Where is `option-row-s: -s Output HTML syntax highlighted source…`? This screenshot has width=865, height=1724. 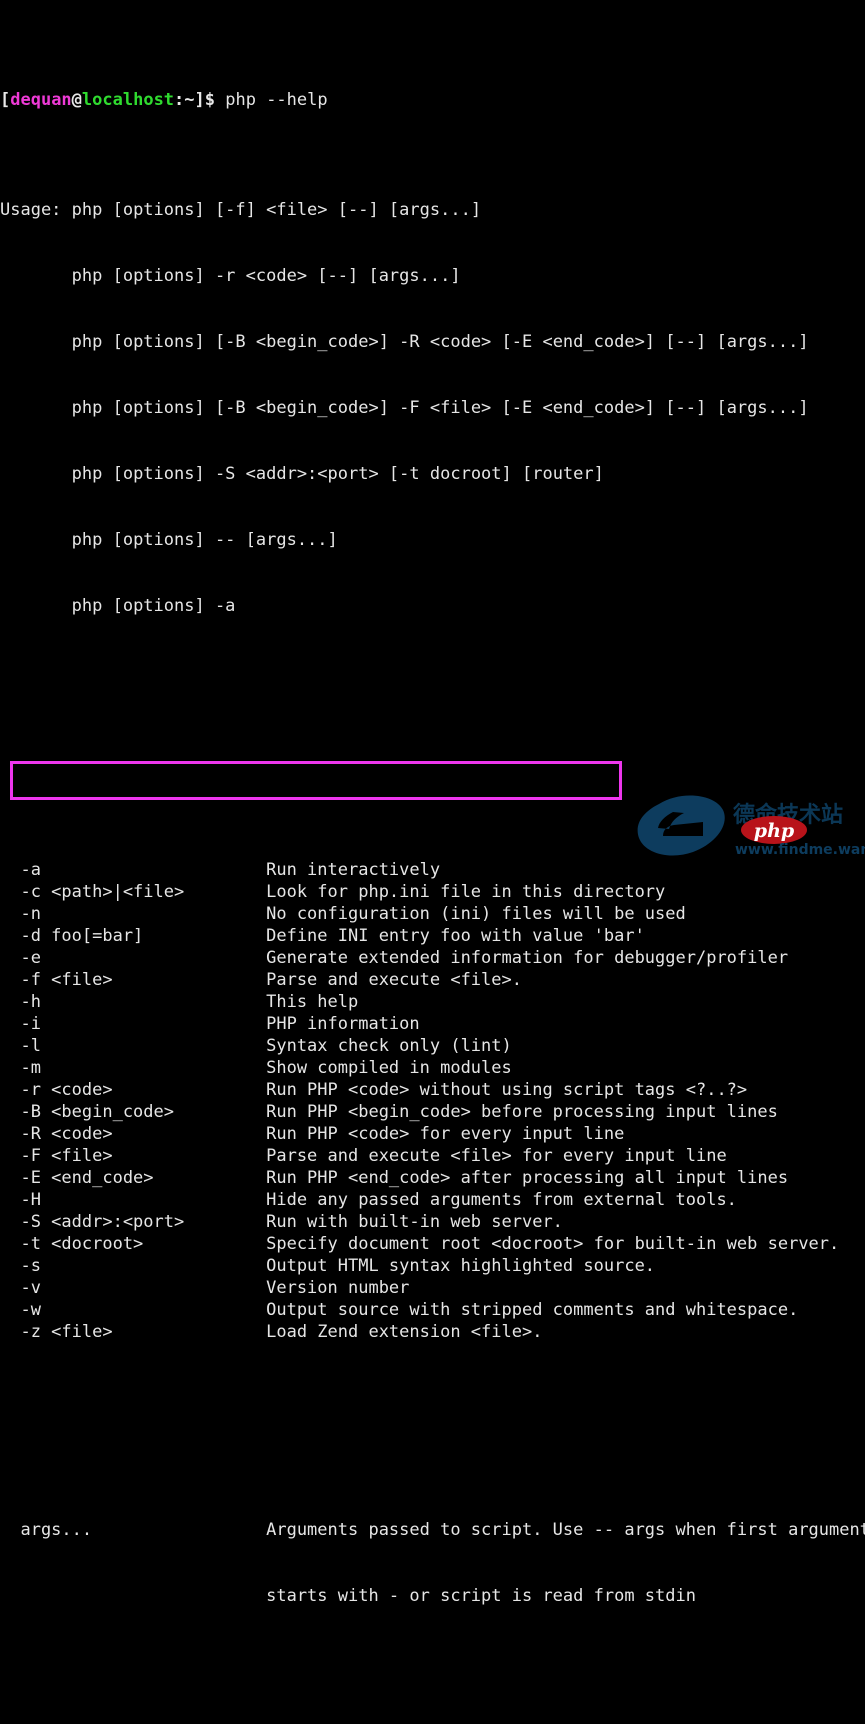 option-row-s: -s Output HTML syntax highlighted source… is located at coordinates (432, 1266).